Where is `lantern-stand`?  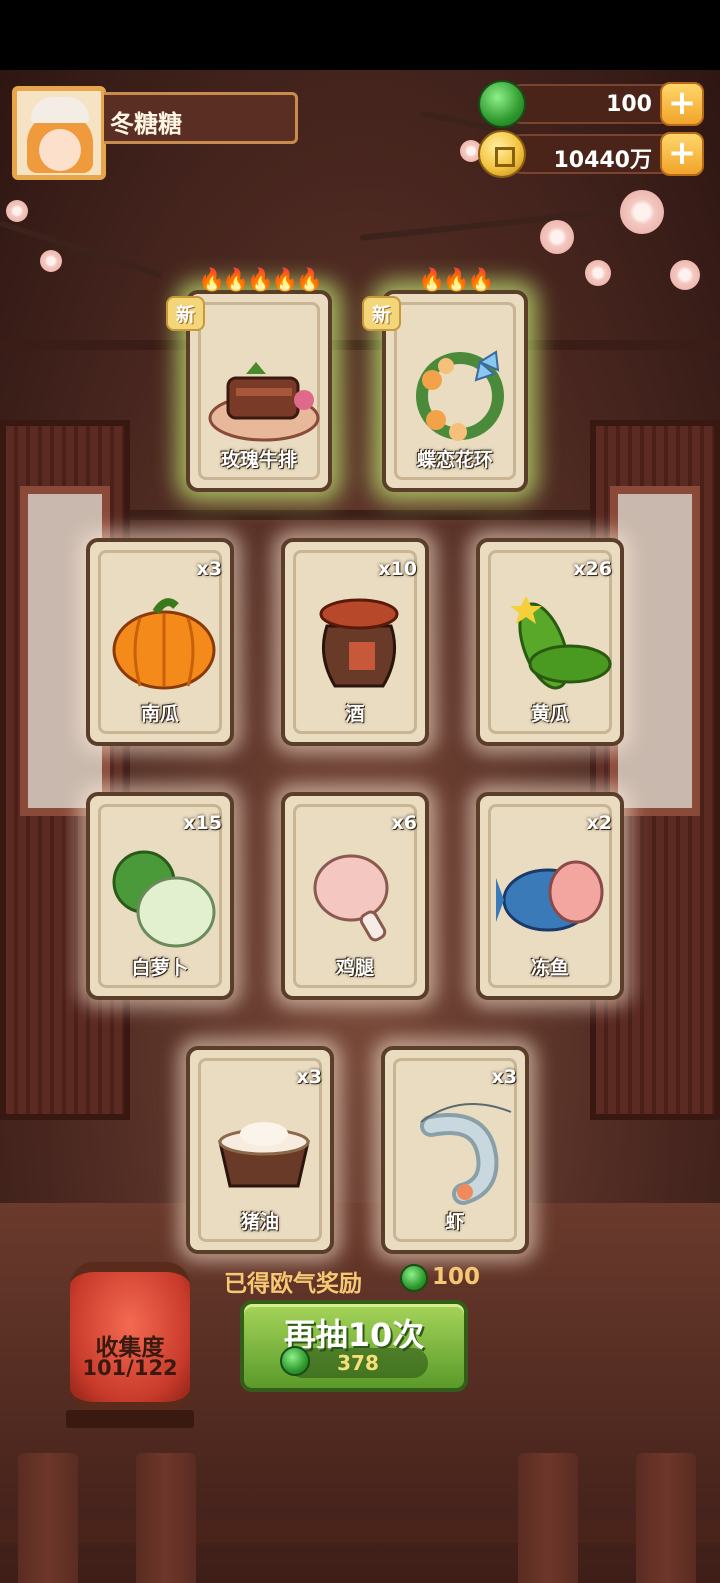 lantern-stand is located at coordinates (130, 1419).